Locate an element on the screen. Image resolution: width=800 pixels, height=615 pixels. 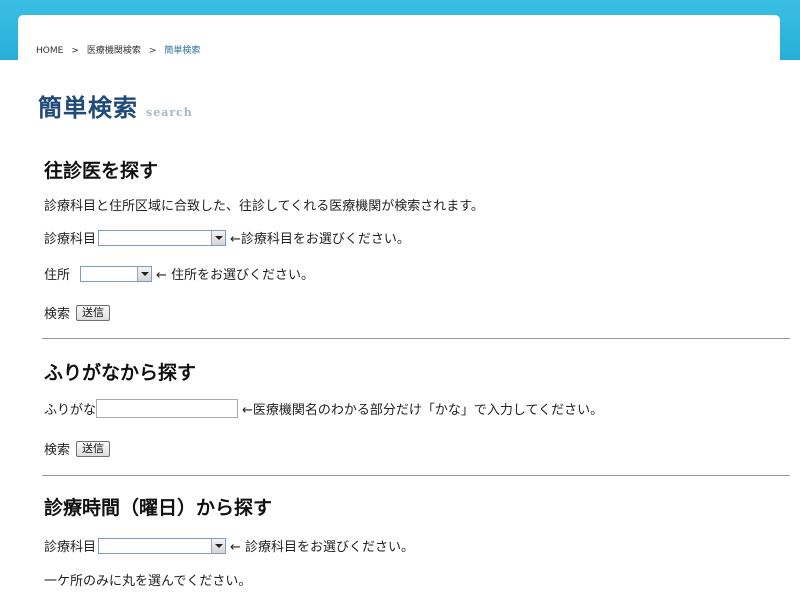
section2-search-row: 検索 送信 is located at coordinates (77, 448).